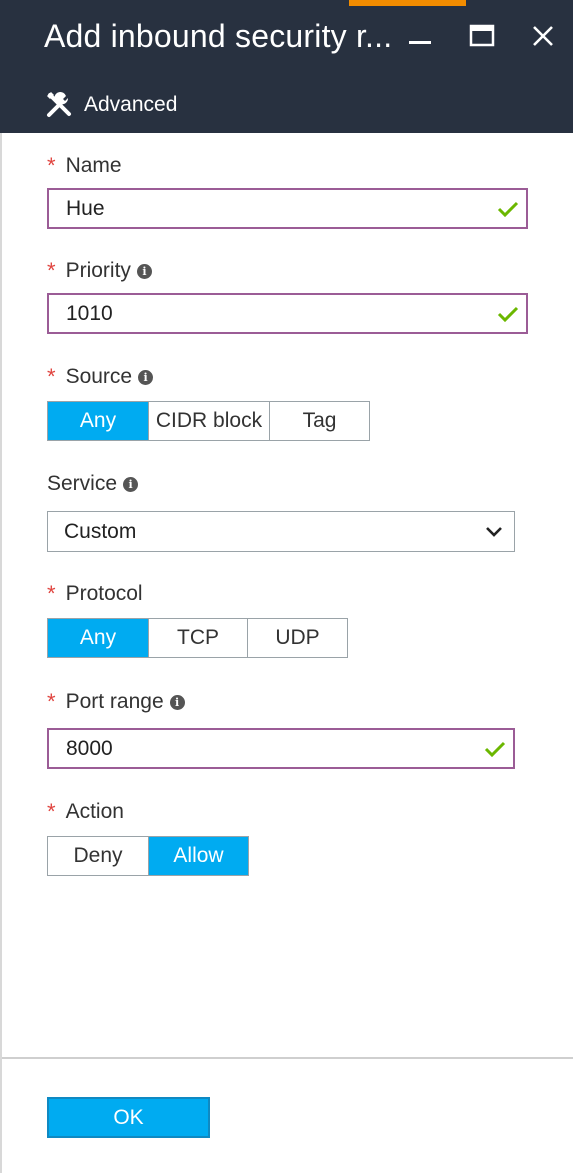  I want to click on blade-left-border, so click(1, 653).